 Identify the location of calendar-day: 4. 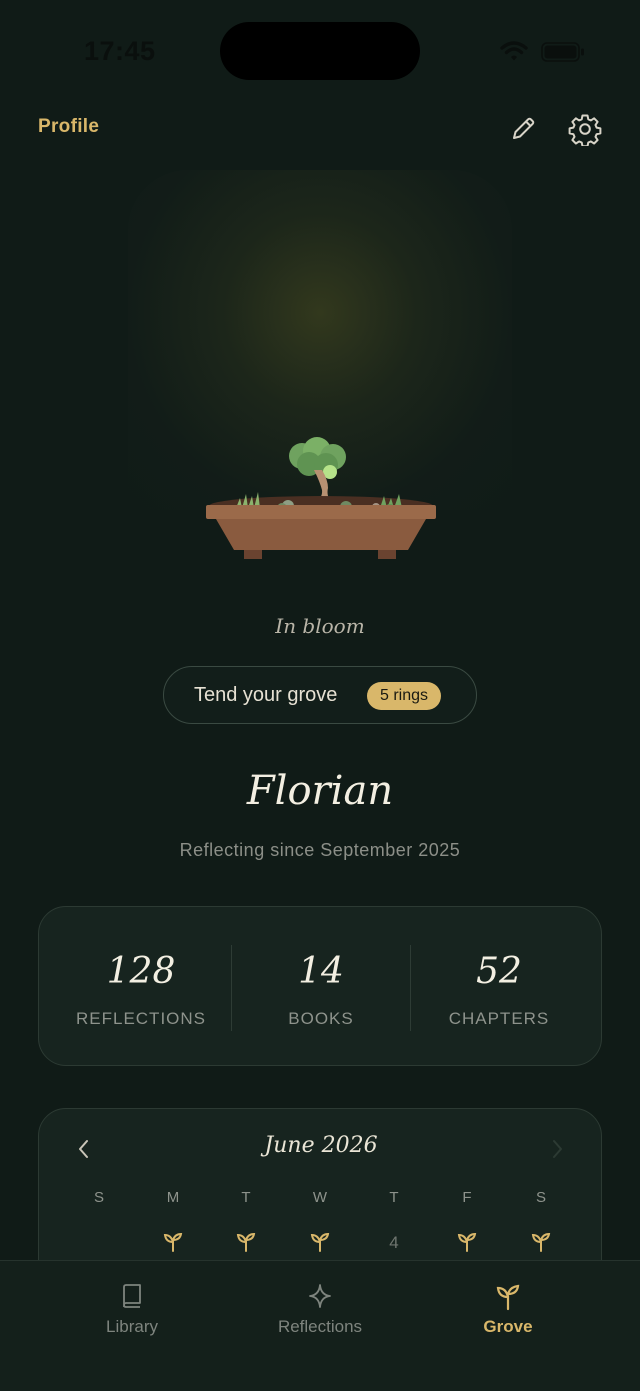
(394, 1243).